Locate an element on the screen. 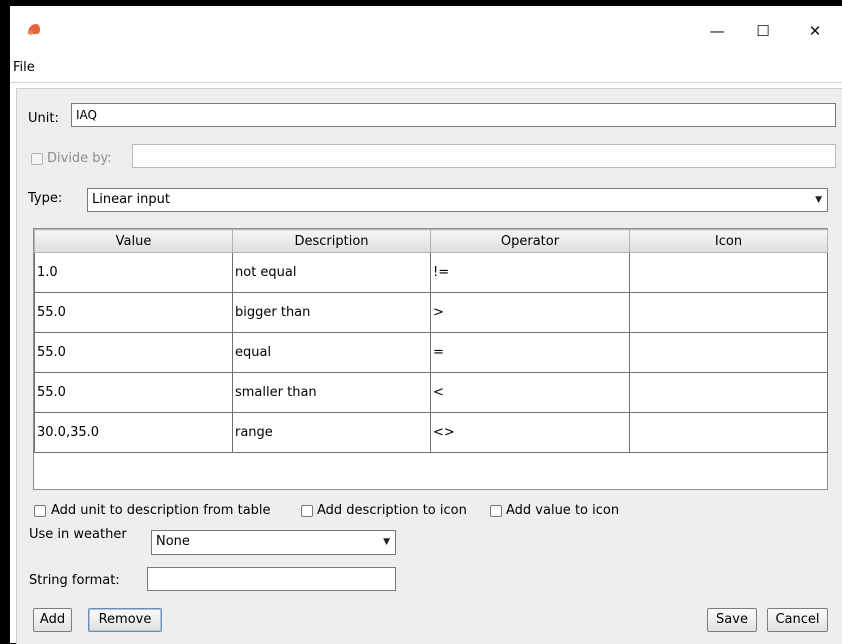 The height and width of the screenshot is (644, 842). add-description-checkbox is located at coordinates (307, 511).